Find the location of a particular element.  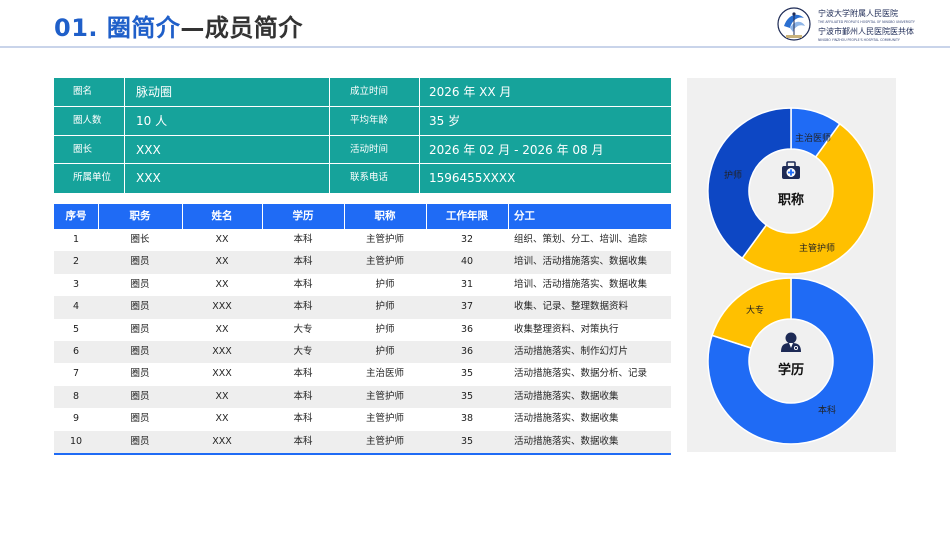

info-value: 10 人 is located at coordinates (152, 120).